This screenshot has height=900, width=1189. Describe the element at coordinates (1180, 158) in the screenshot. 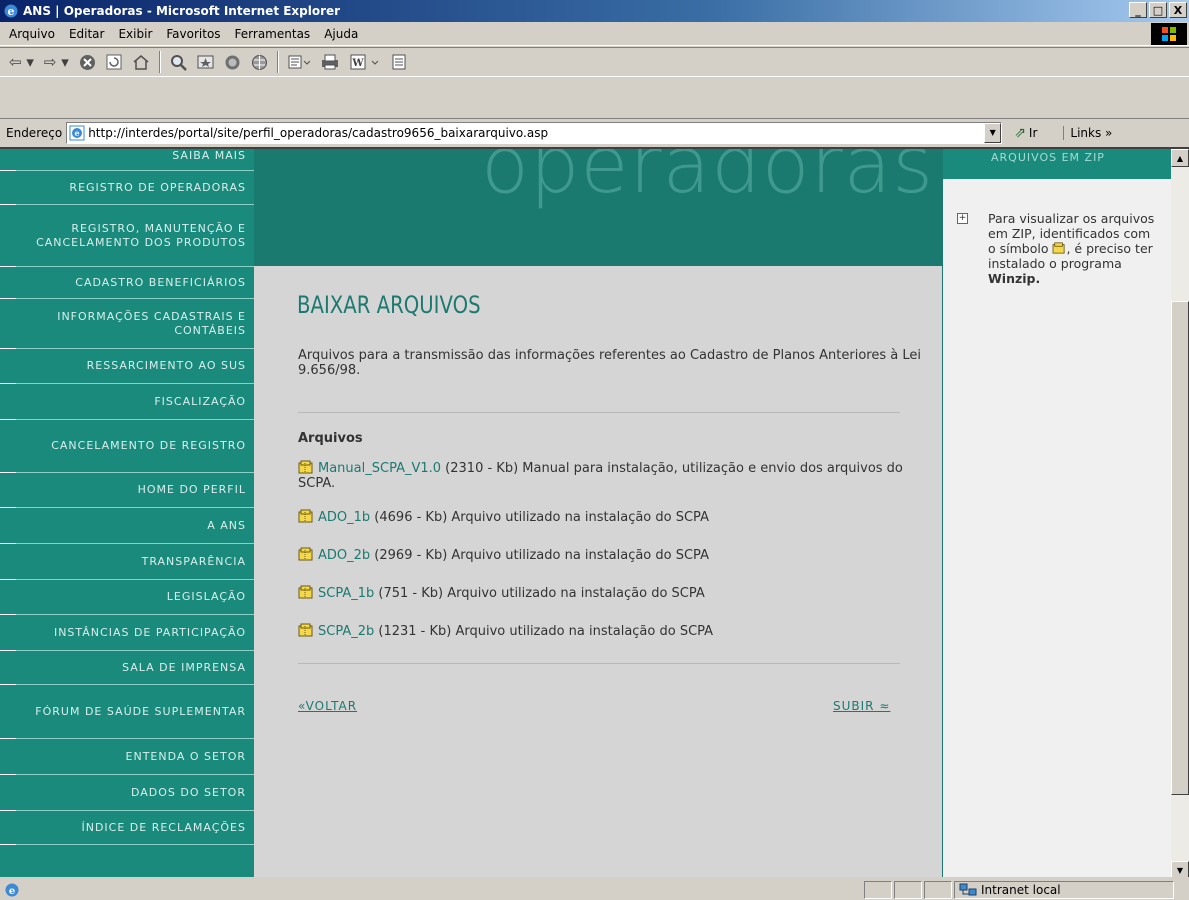

I see `scroll-up-icon: ▲` at that location.